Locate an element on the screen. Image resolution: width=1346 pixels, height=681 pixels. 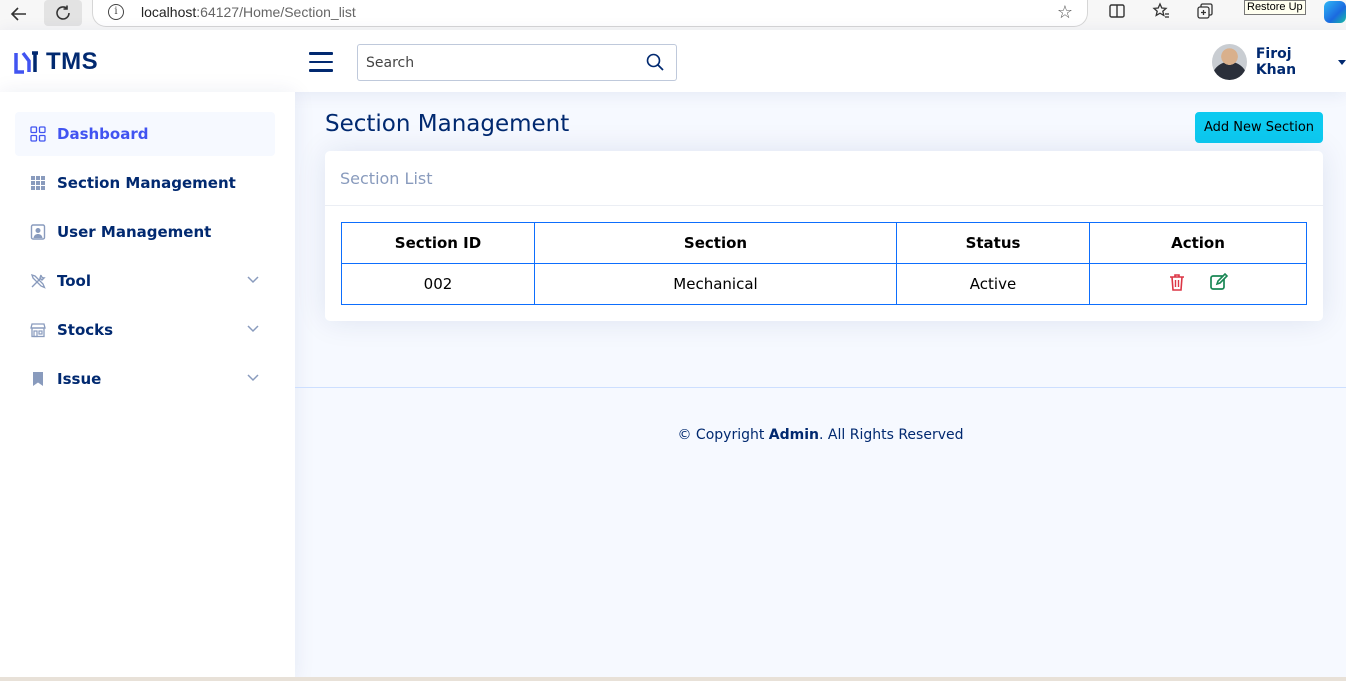
grid-icon is located at coordinates (38, 134).